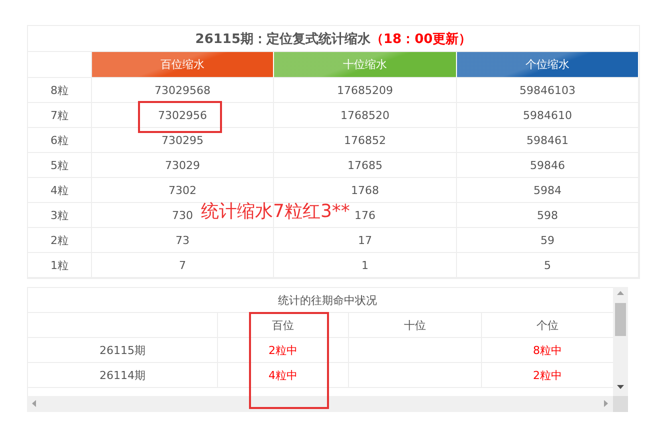 Image resolution: width=664 pixels, height=440 pixels. I want to click on row-label: 2粒, so click(60, 240).